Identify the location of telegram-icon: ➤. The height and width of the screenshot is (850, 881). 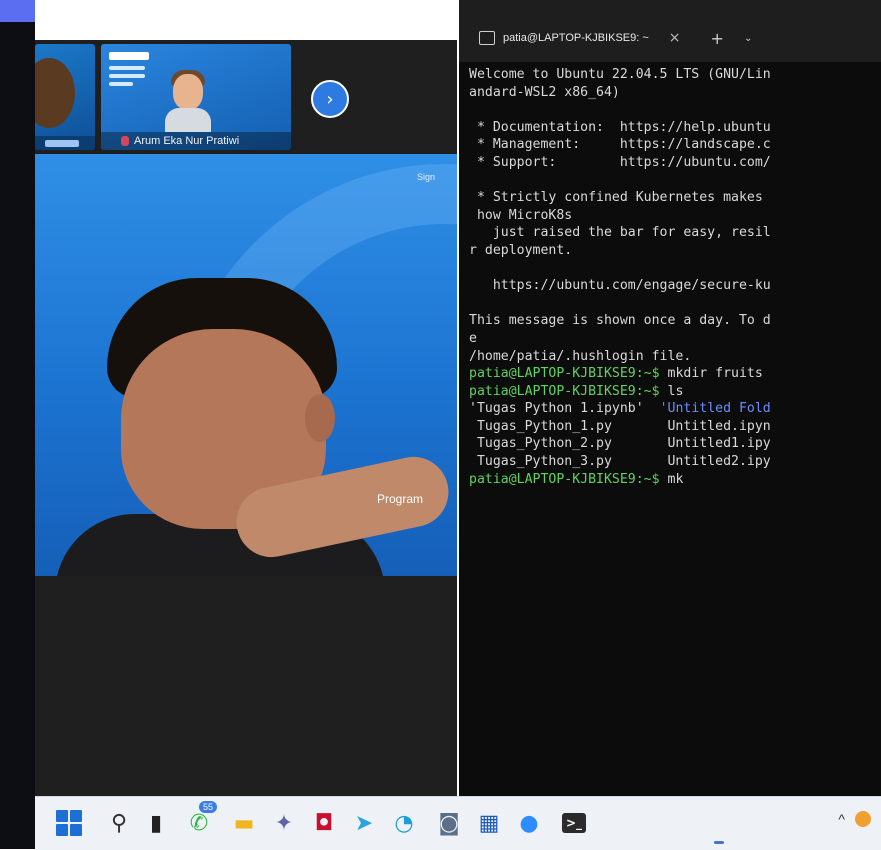
(364, 823).